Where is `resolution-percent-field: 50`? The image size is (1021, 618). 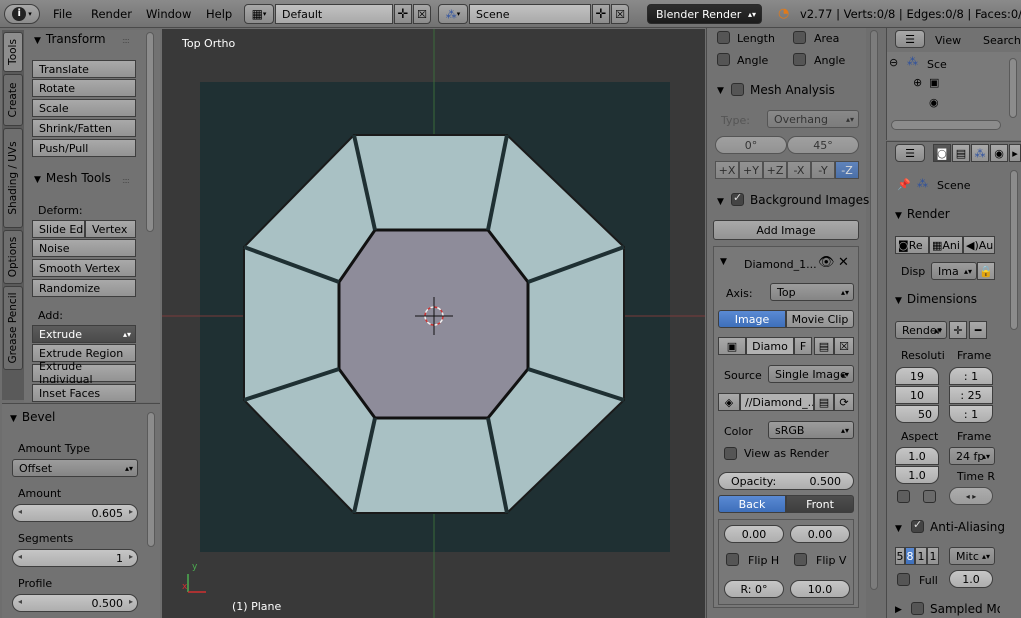
resolution-percent-field: 50 is located at coordinates (917, 414).